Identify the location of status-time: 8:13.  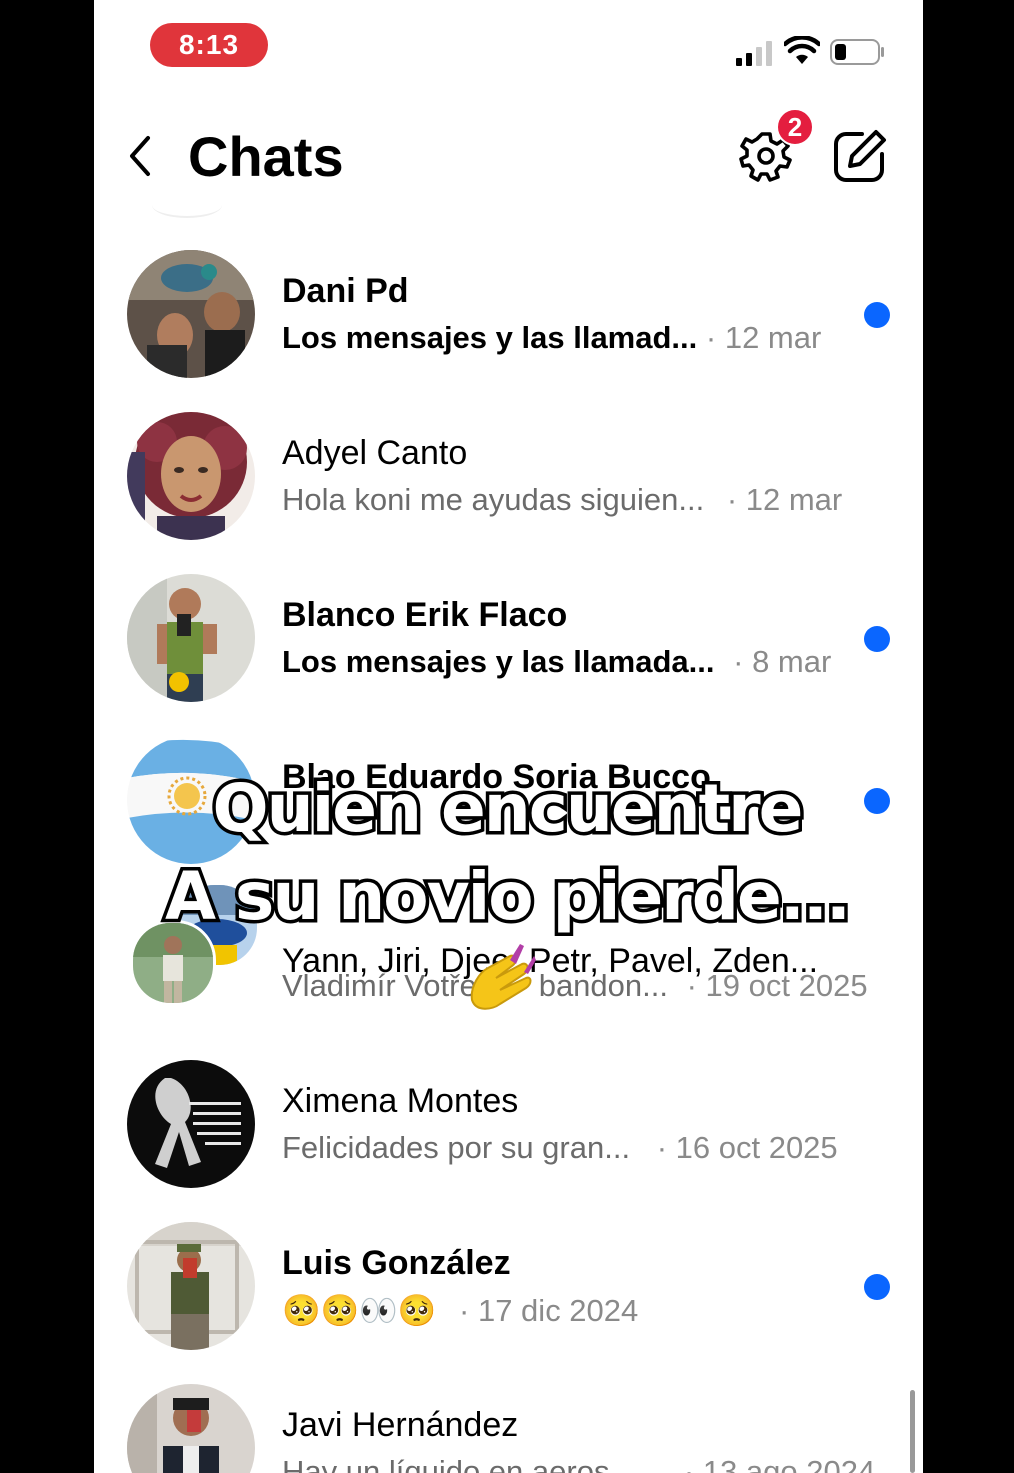
(209, 45).